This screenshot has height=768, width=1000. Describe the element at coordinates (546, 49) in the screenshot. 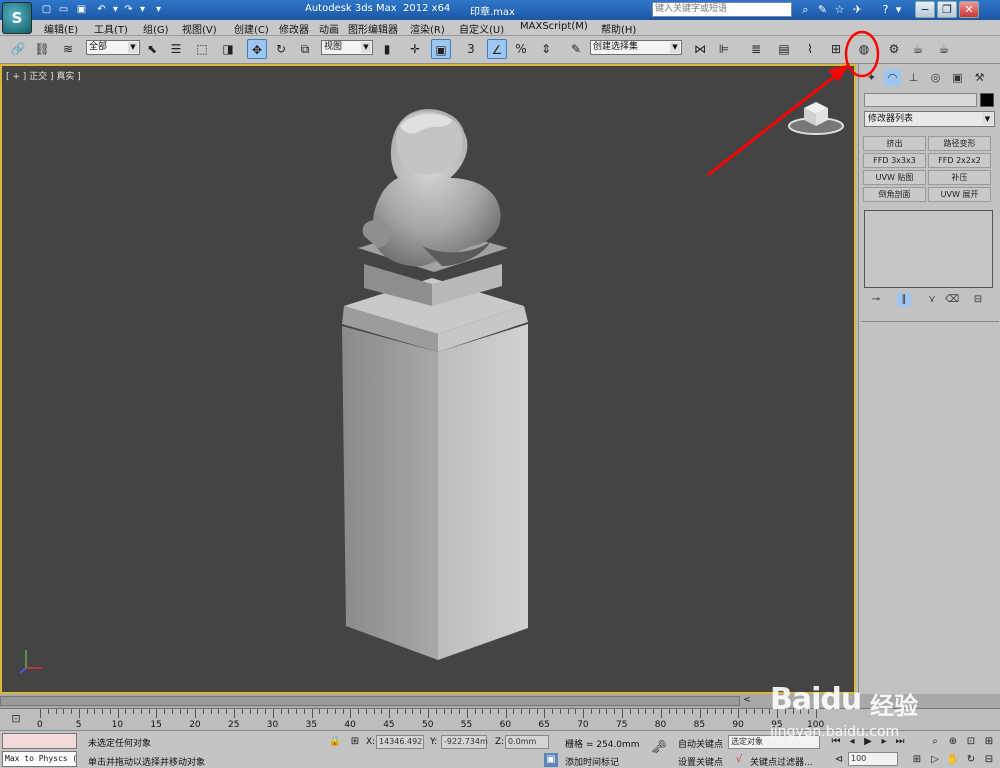

I see `spinner-snap-icon: ⇕` at that location.